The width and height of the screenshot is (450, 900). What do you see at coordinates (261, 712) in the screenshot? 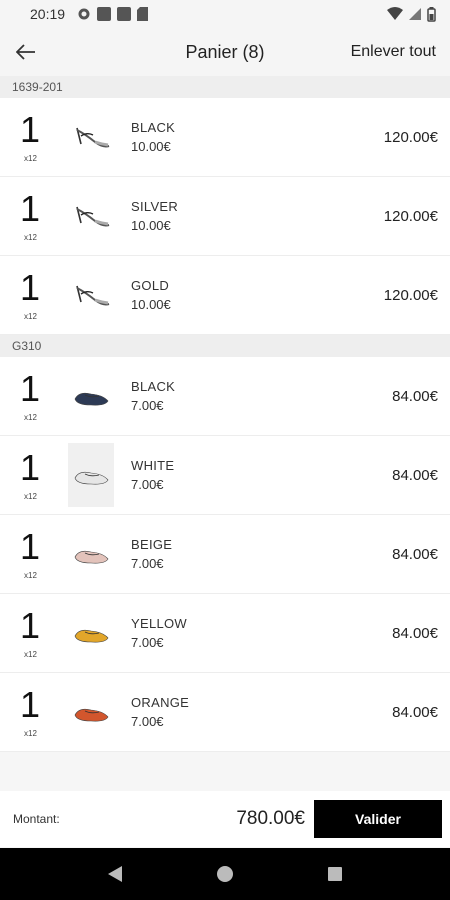
I see `product-info: ORANGE 7.00€` at bounding box center [261, 712].